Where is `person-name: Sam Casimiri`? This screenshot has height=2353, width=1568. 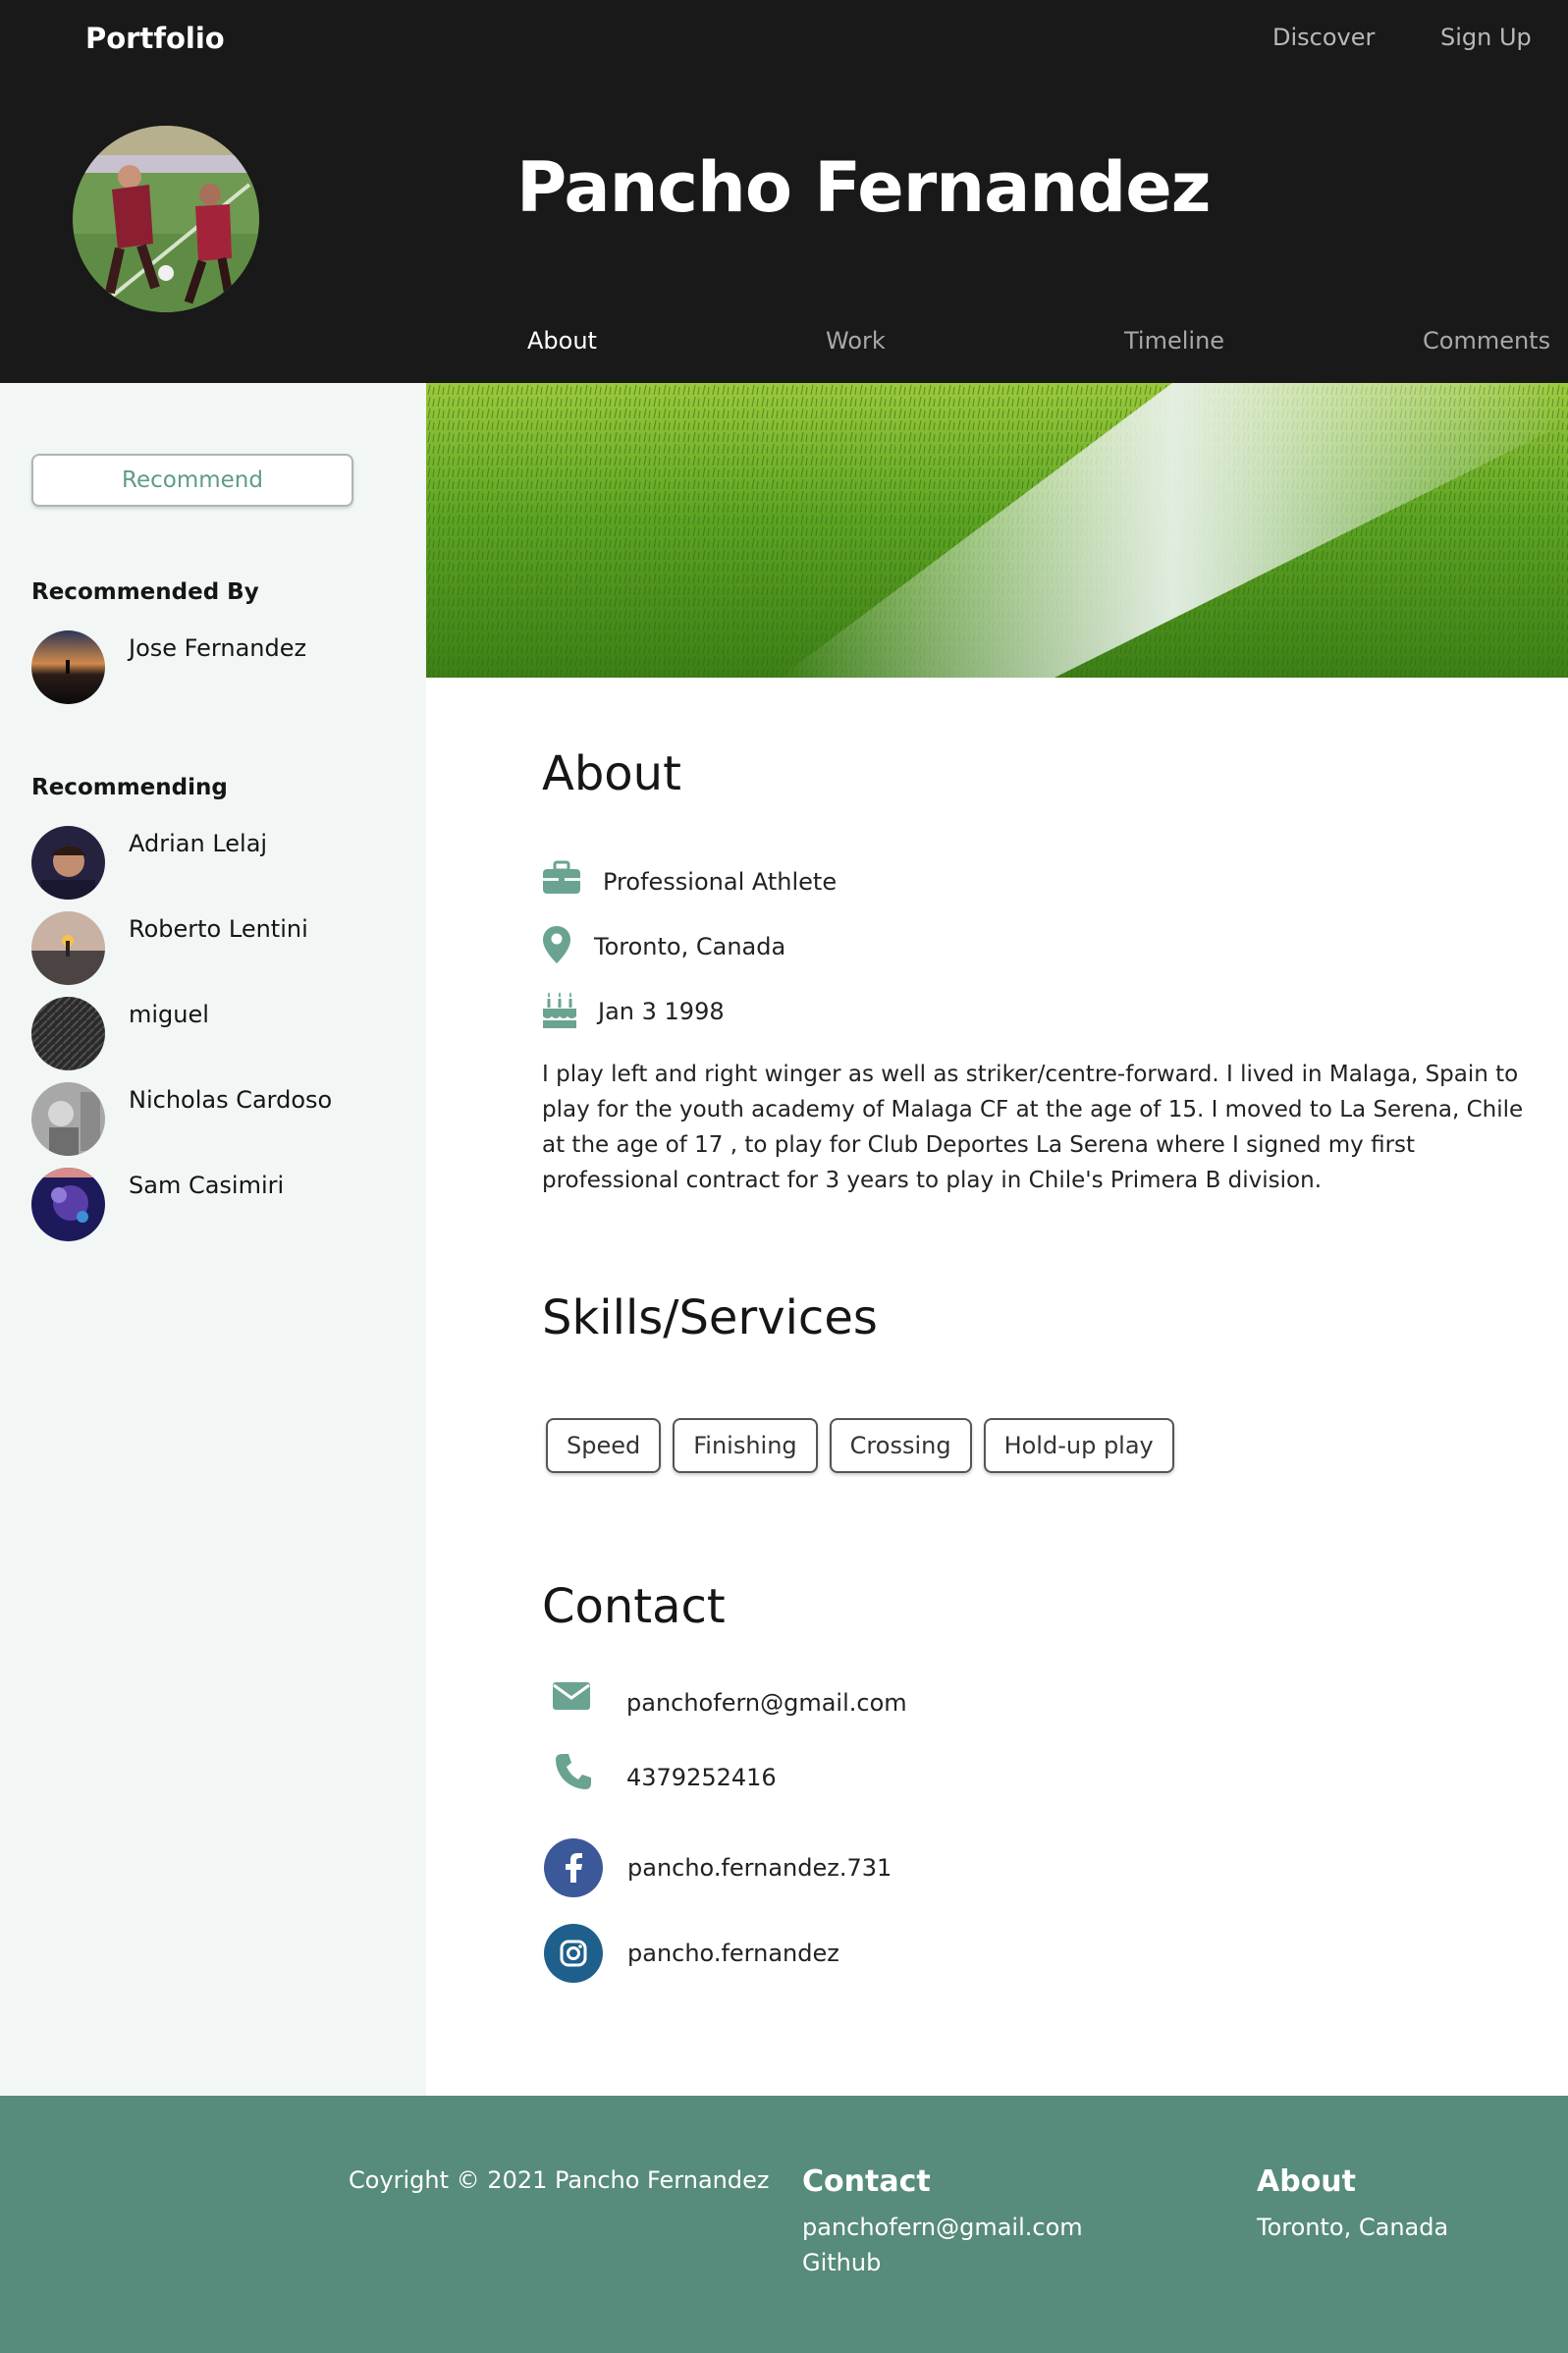
person-name: Sam Casimiri is located at coordinates (207, 1185).